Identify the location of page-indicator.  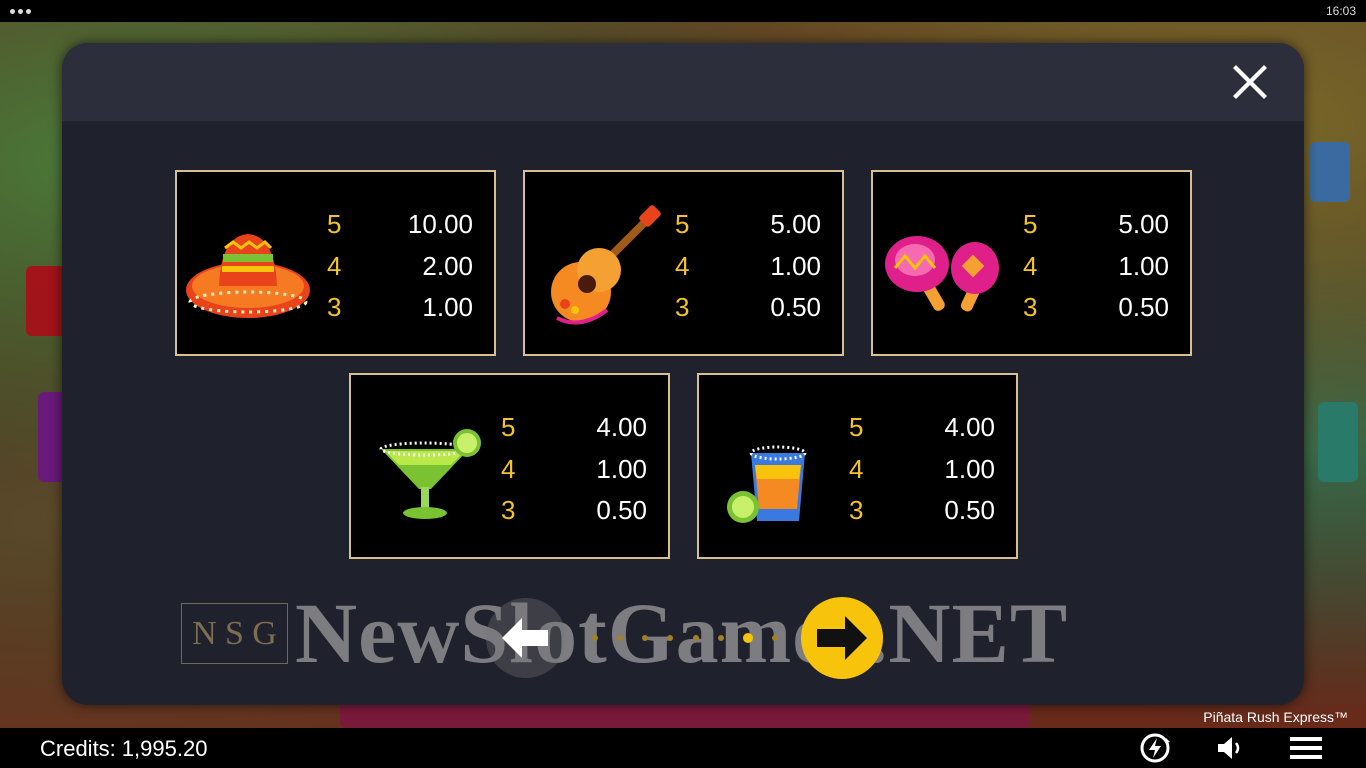
(685, 638).